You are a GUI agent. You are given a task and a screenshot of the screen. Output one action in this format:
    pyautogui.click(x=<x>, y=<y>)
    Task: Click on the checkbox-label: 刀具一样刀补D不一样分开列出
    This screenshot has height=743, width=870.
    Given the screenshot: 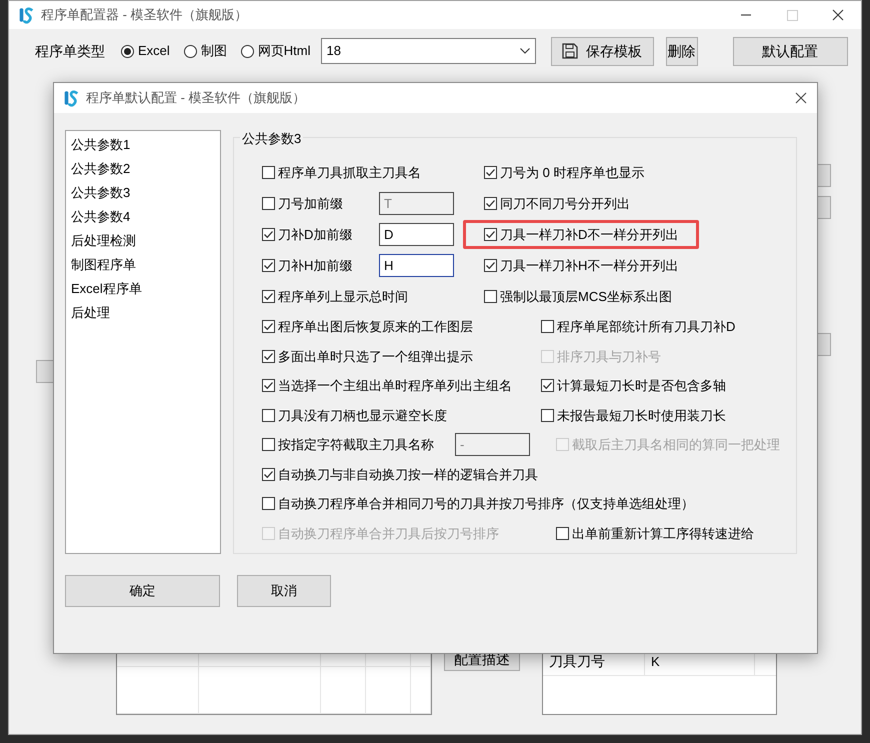 What is the action you would take?
    pyautogui.click(x=589, y=234)
    